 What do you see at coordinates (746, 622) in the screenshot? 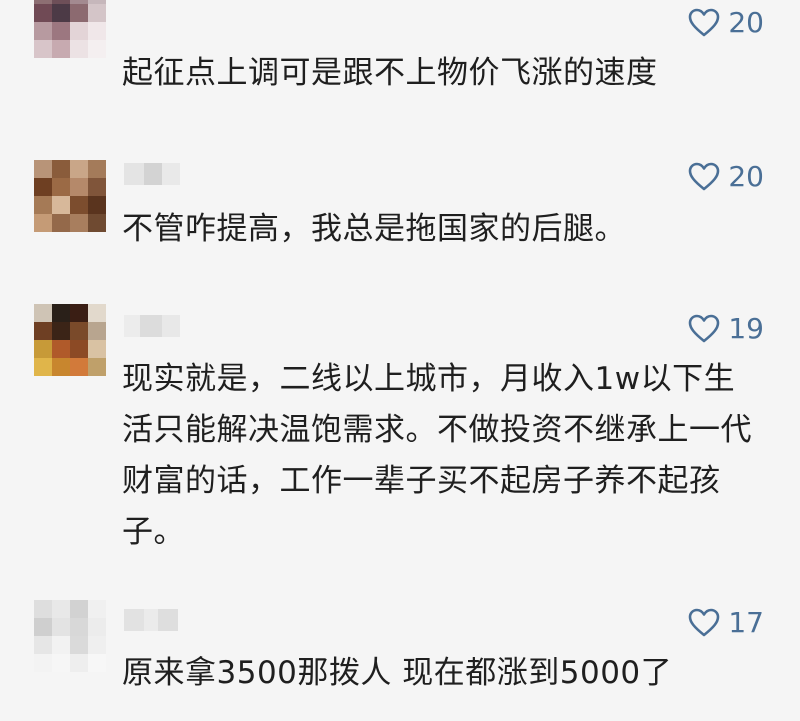
I see `like-count: 17` at bounding box center [746, 622].